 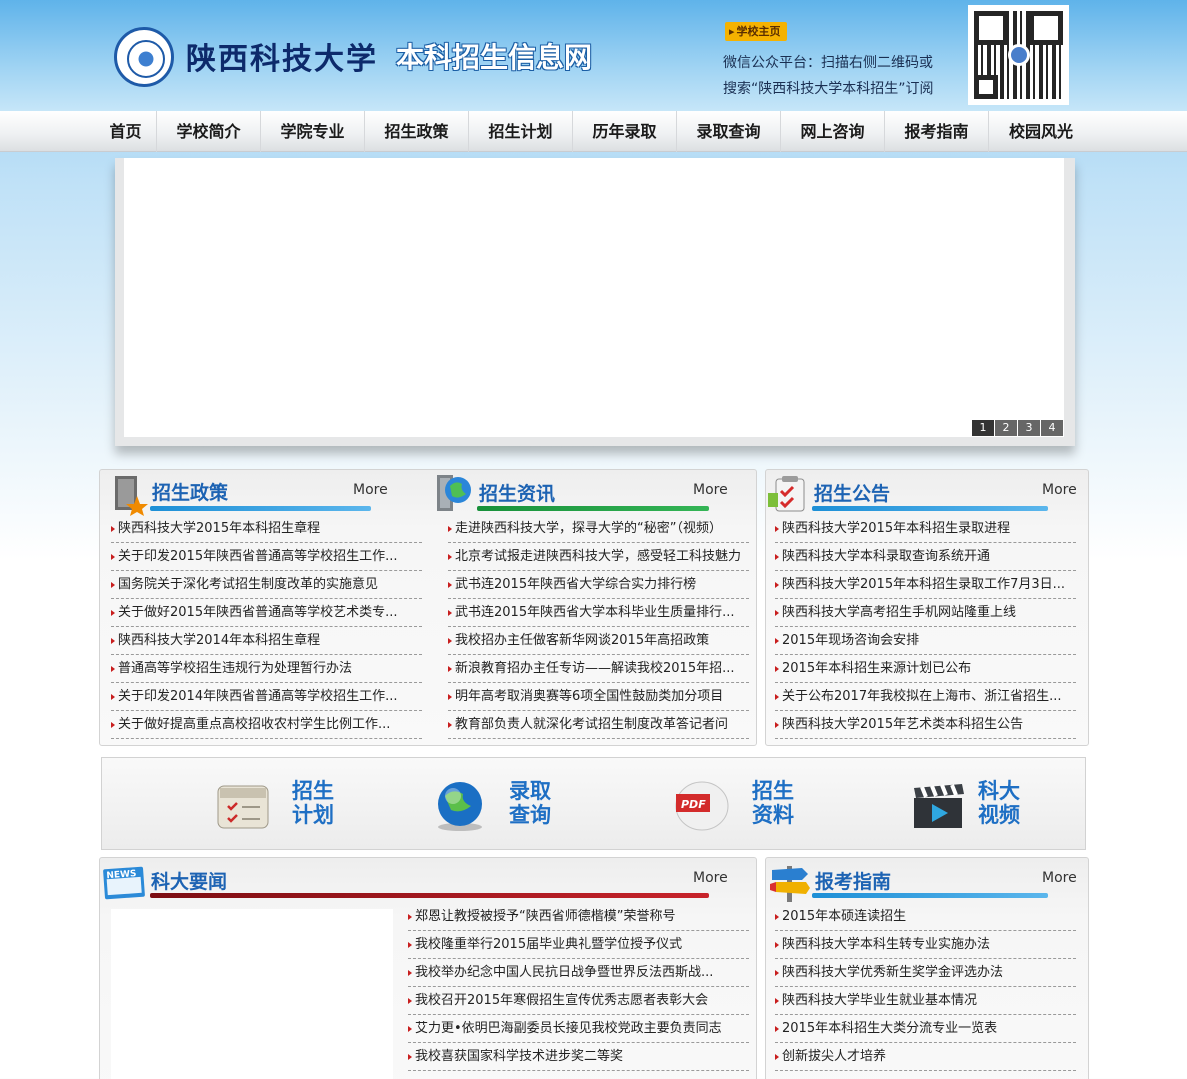 What do you see at coordinates (284, 806) in the screenshot?
I see `quick-link-plan: 招生 计划` at bounding box center [284, 806].